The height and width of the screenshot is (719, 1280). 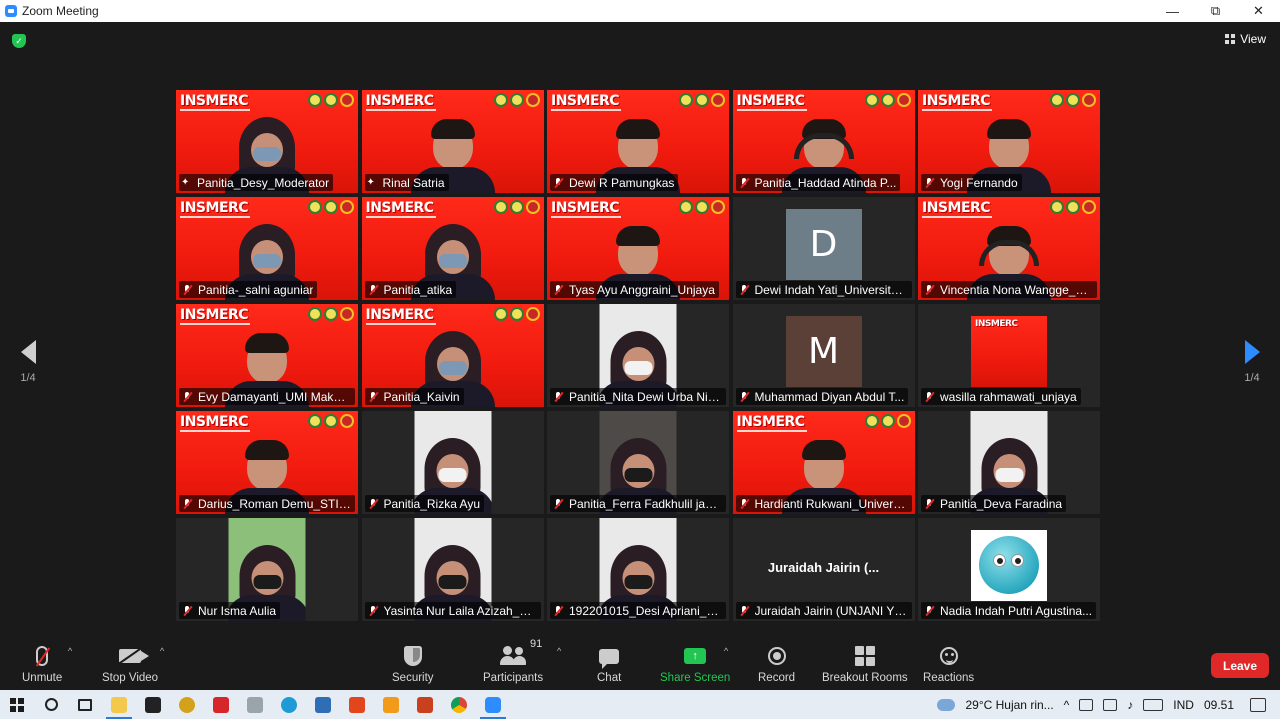 I want to click on banner-logos, so click(x=516, y=314).